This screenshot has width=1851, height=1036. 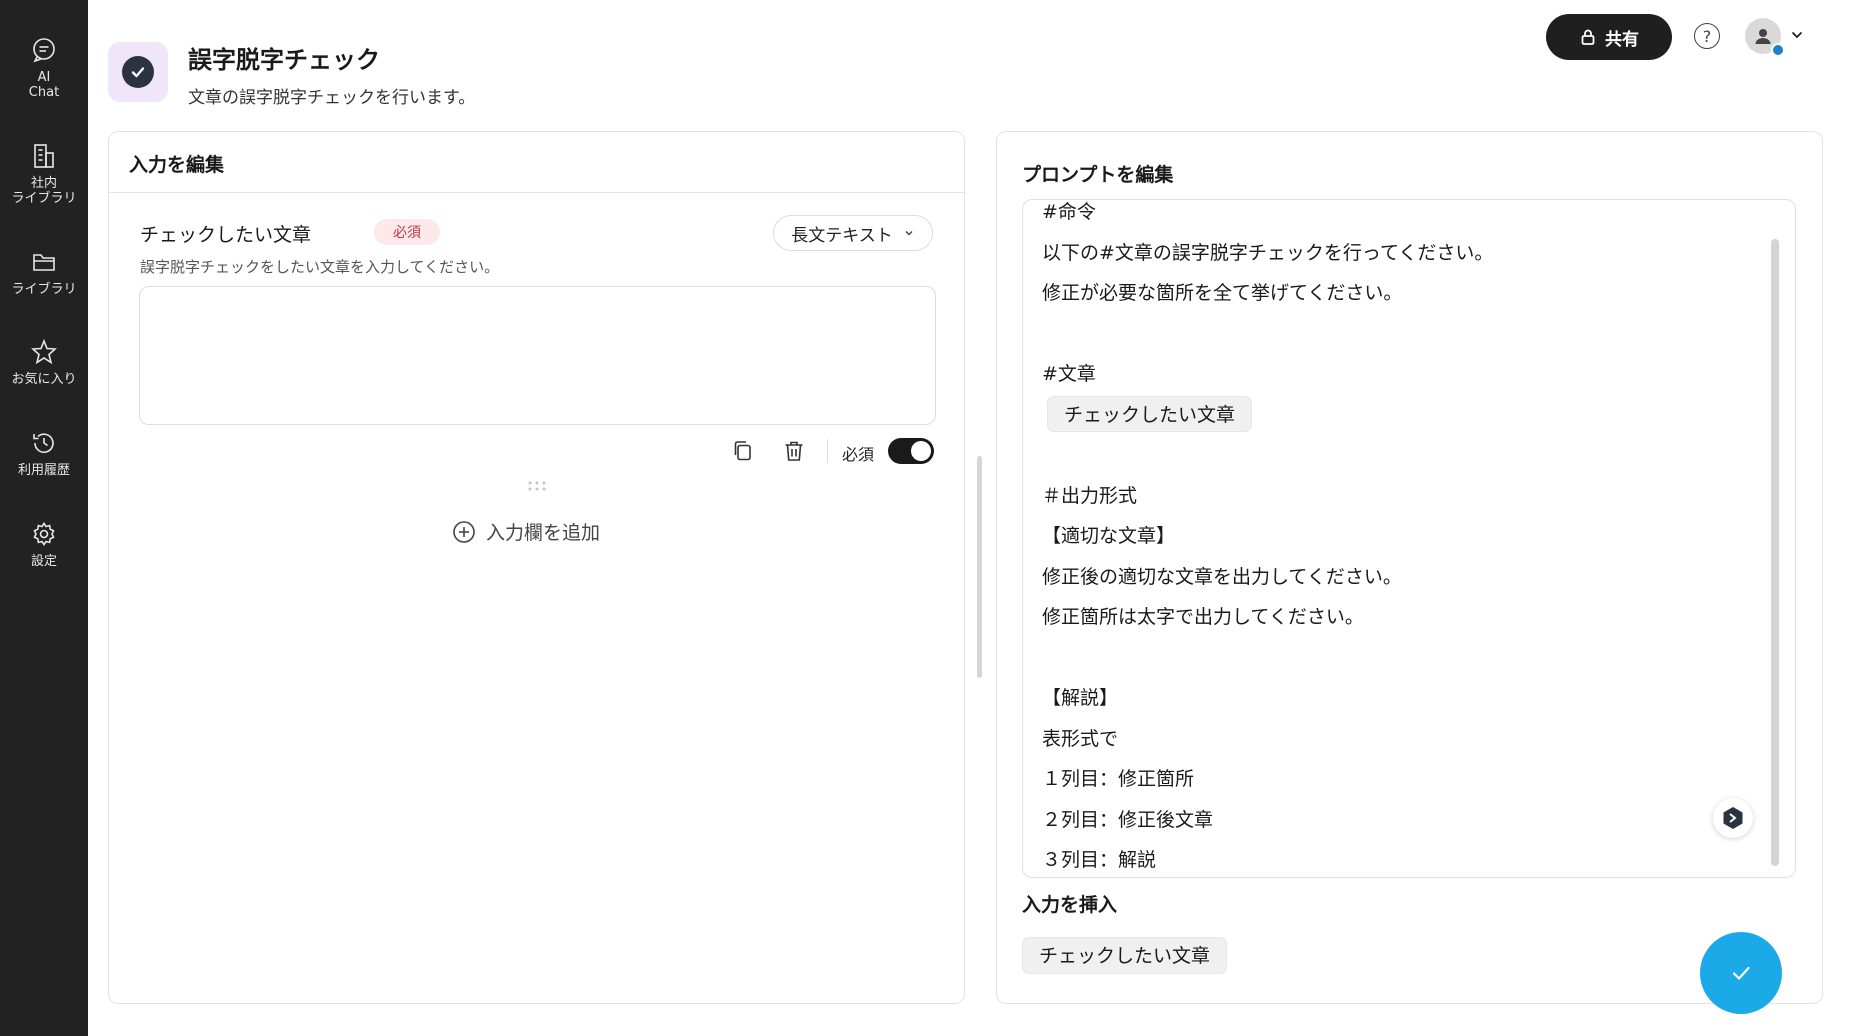 I want to click on folder-icon, so click(x=44, y=262).